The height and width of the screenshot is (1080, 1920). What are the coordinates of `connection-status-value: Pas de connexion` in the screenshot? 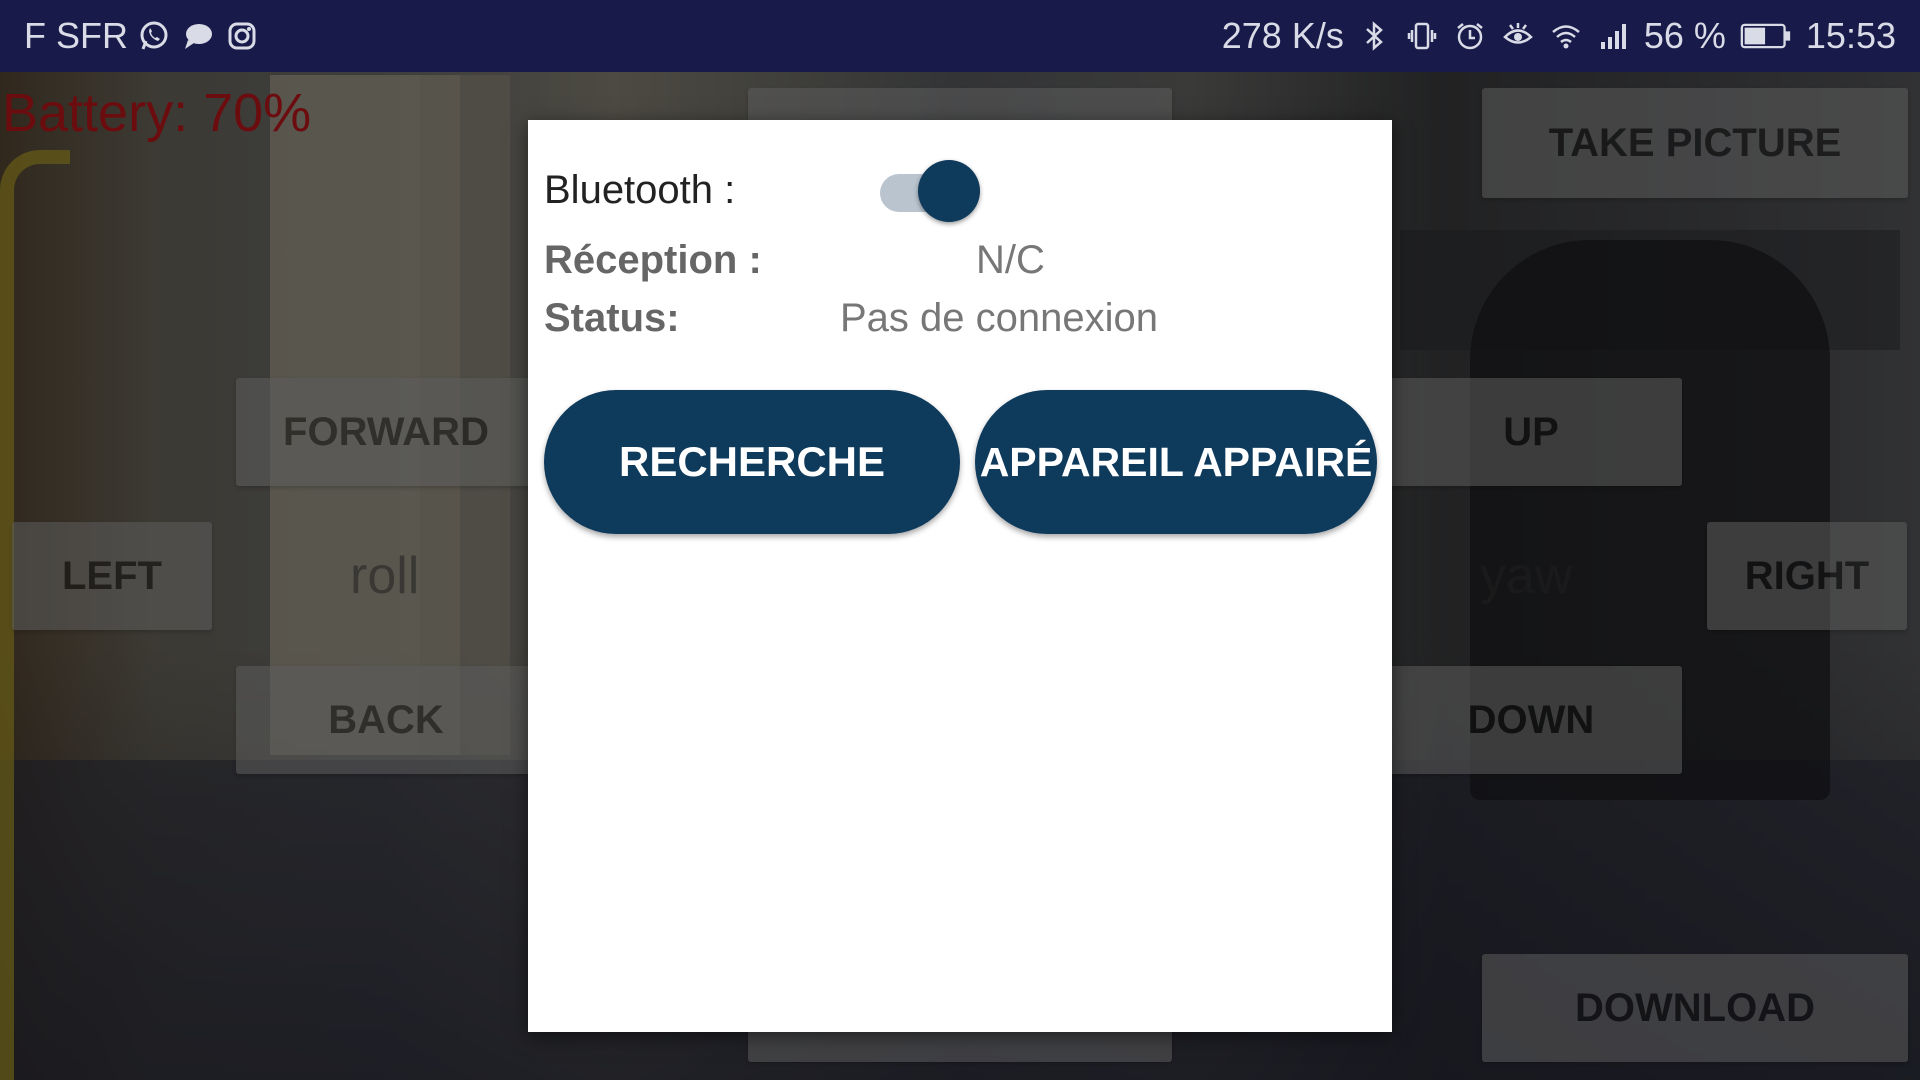 It's located at (999, 318).